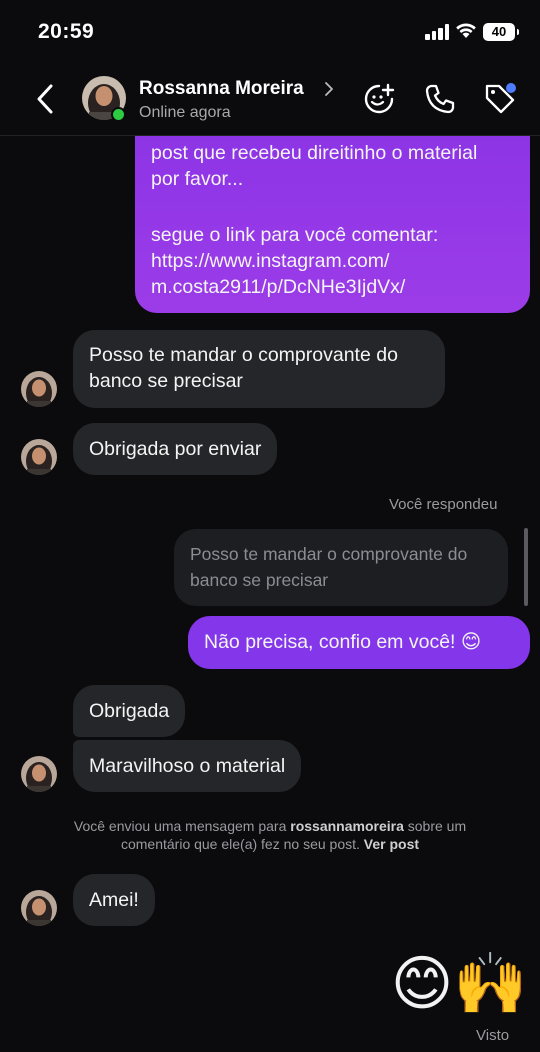 The image size is (540, 1052). Describe the element at coordinates (295, 235) in the screenshot. I see `message-text: segue o link para você comentar:` at that location.